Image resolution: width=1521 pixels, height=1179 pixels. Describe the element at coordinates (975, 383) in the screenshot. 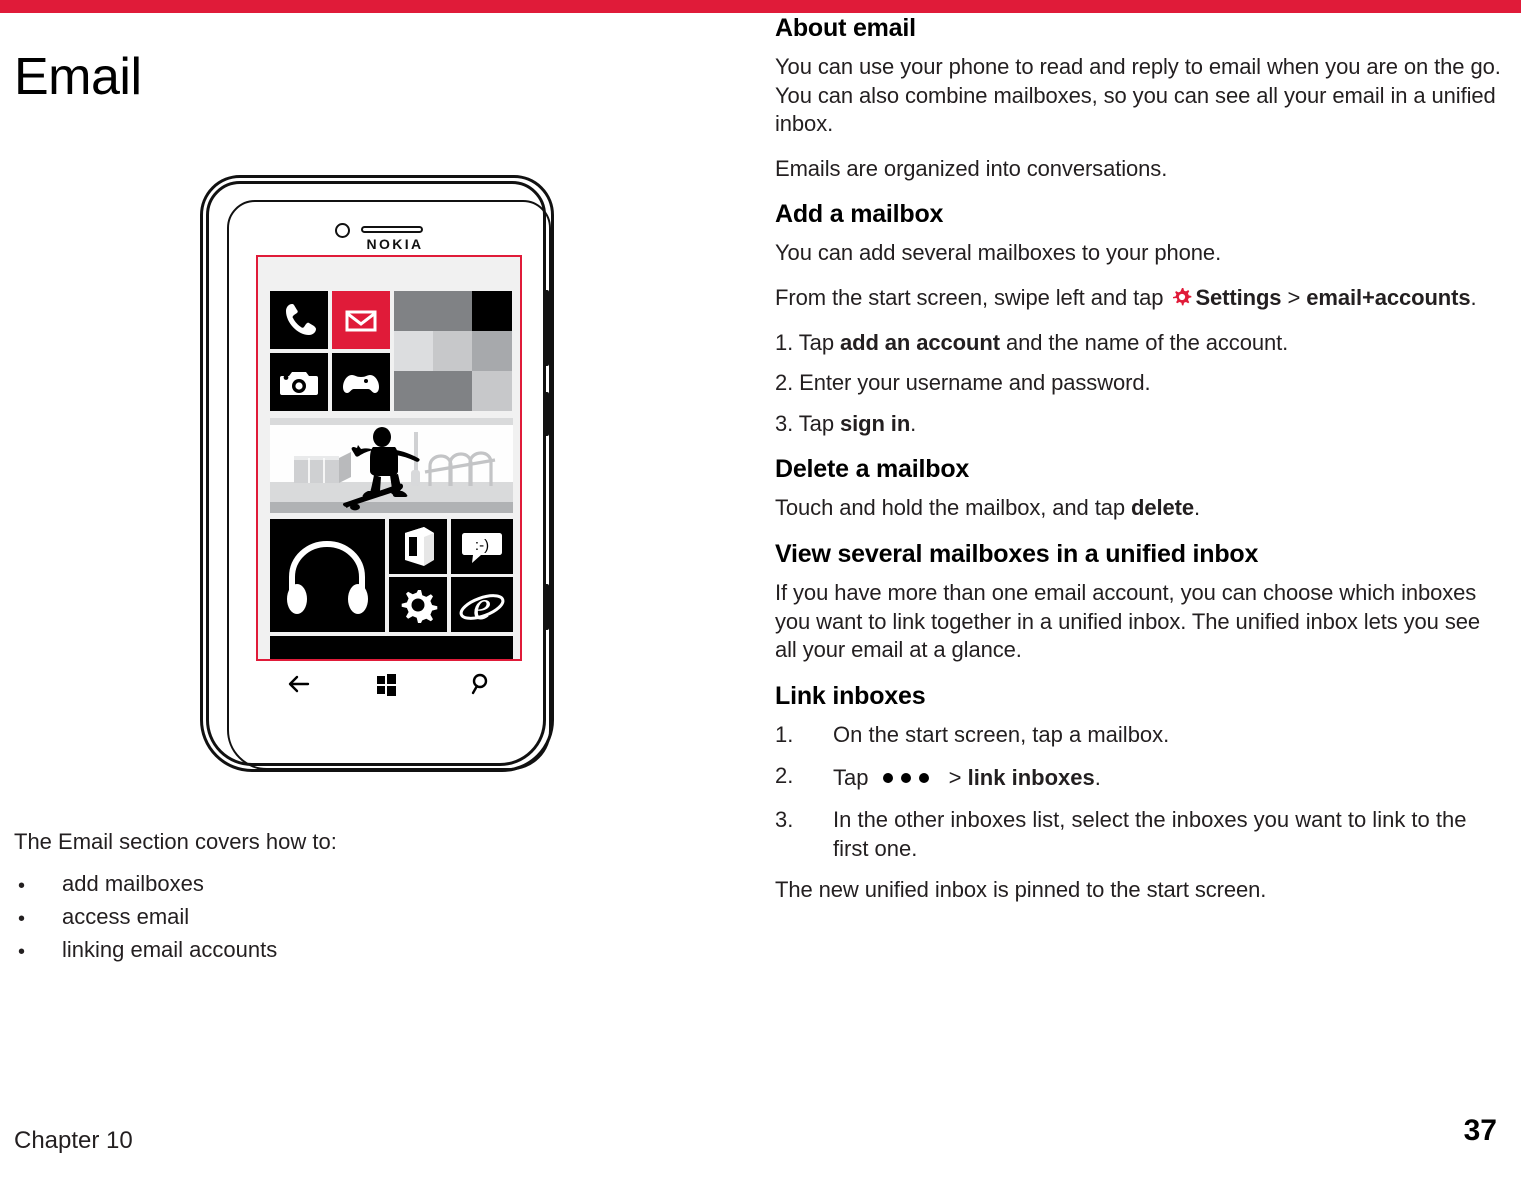

I see `step-pre: Enter your username and password.` at that location.